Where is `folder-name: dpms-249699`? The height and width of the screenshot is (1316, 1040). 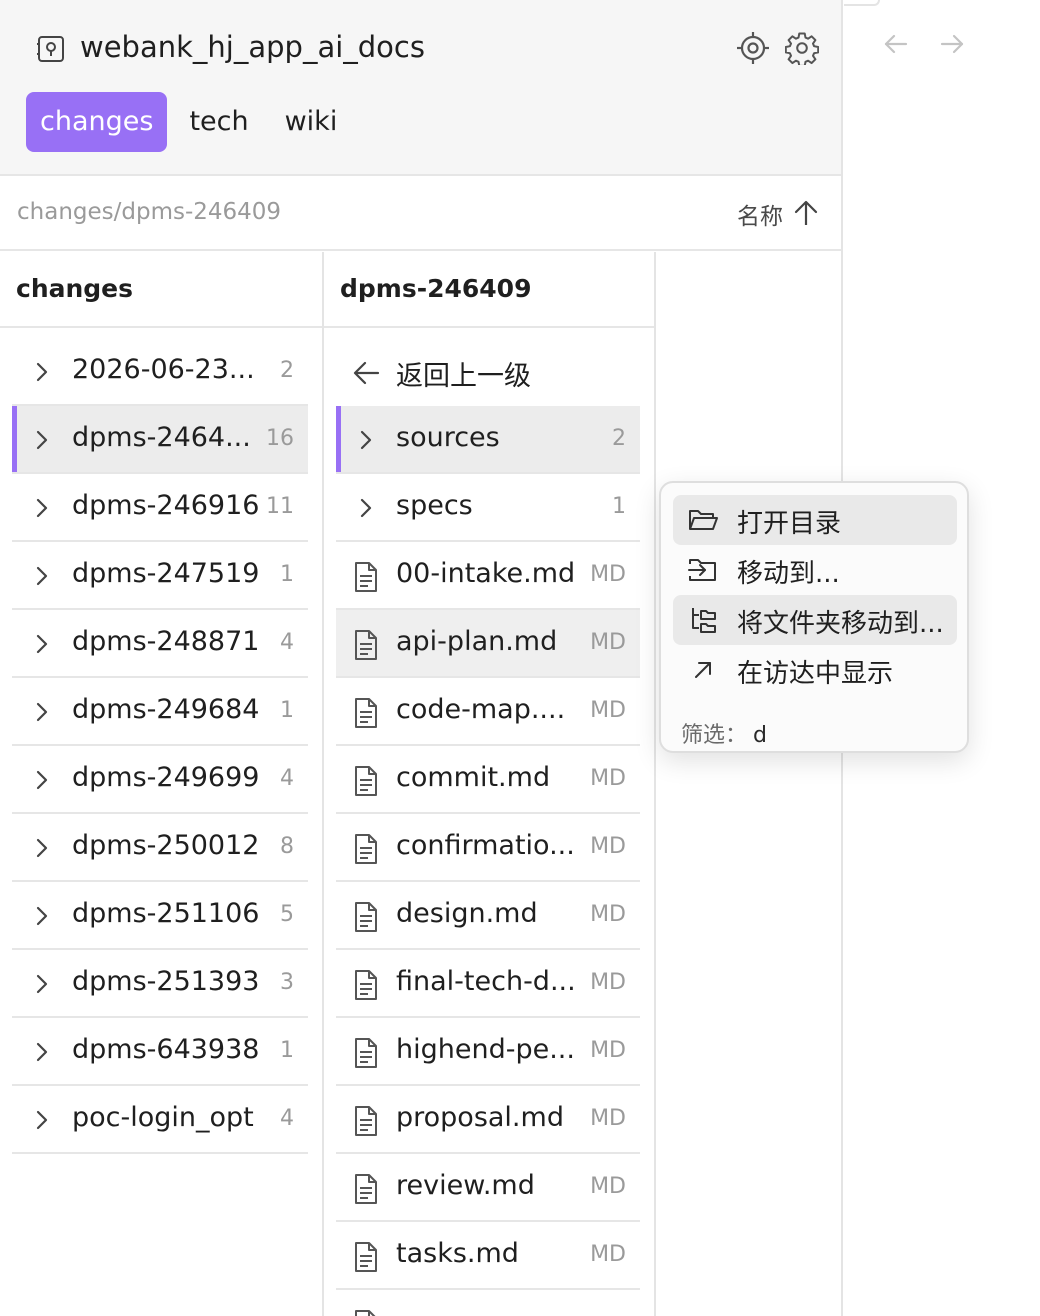 folder-name: dpms-249699 is located at coordinates (166, 777).